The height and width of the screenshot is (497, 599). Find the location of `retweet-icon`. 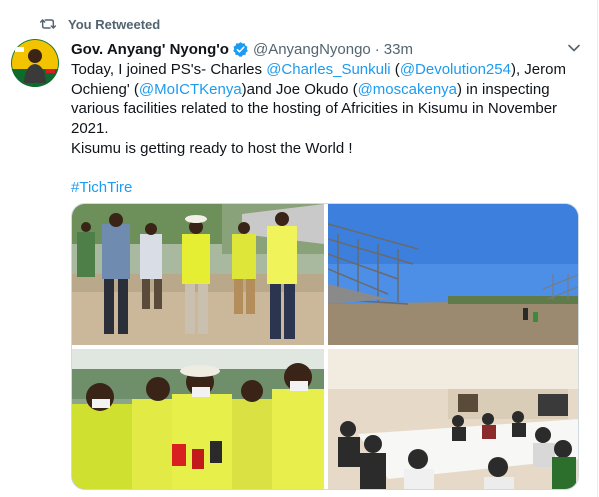

retweet-icon is located at coordinates (48, 24).